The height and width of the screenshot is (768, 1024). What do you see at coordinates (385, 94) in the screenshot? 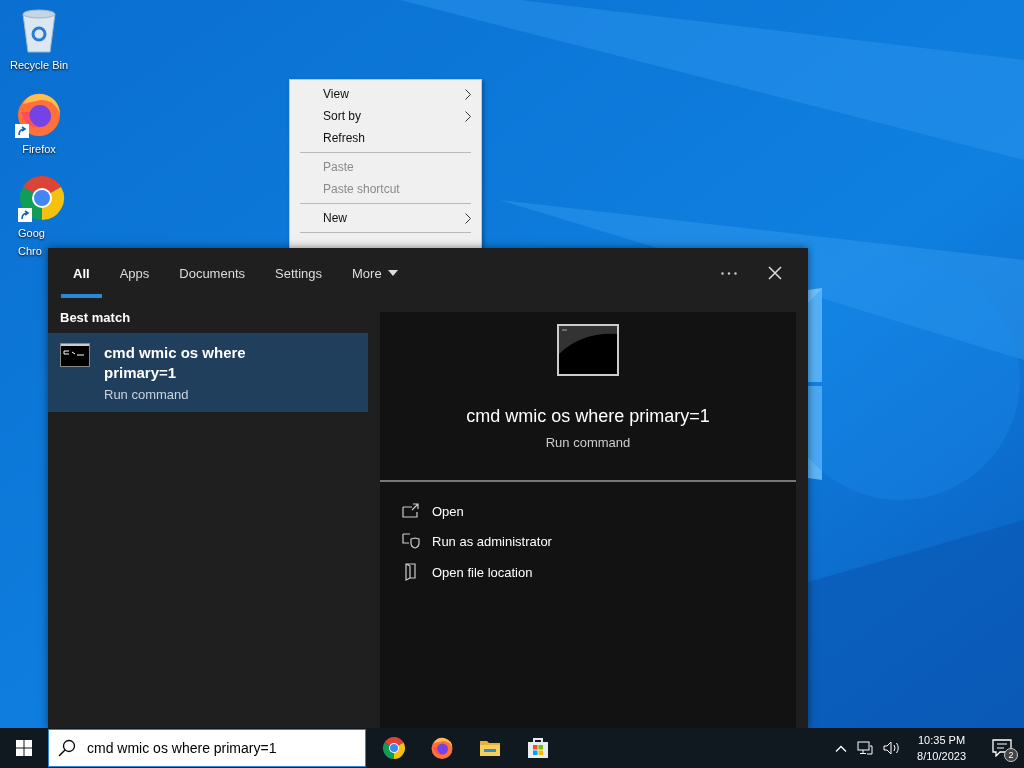
I see `menu-item: View` at bounding box center [385, 94].